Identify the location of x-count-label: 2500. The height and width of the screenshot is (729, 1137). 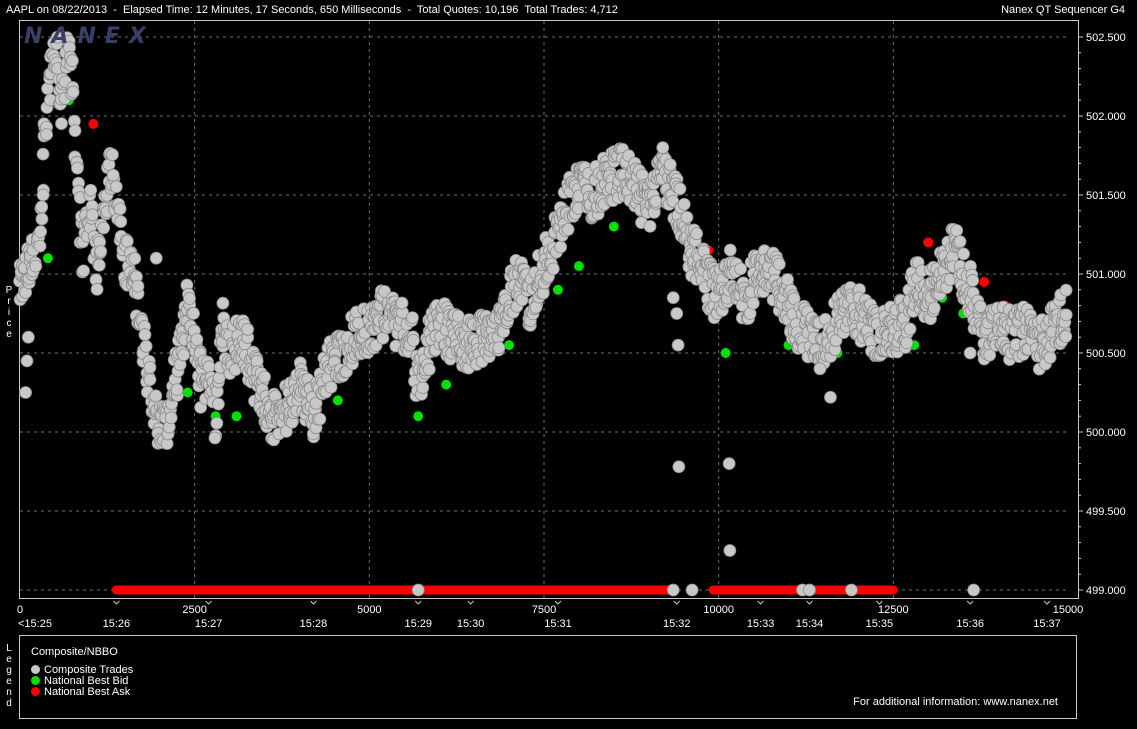
(194, 610).